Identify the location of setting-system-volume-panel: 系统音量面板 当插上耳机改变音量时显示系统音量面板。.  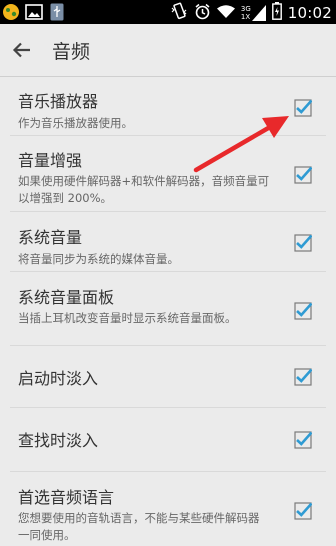
(168, 309).